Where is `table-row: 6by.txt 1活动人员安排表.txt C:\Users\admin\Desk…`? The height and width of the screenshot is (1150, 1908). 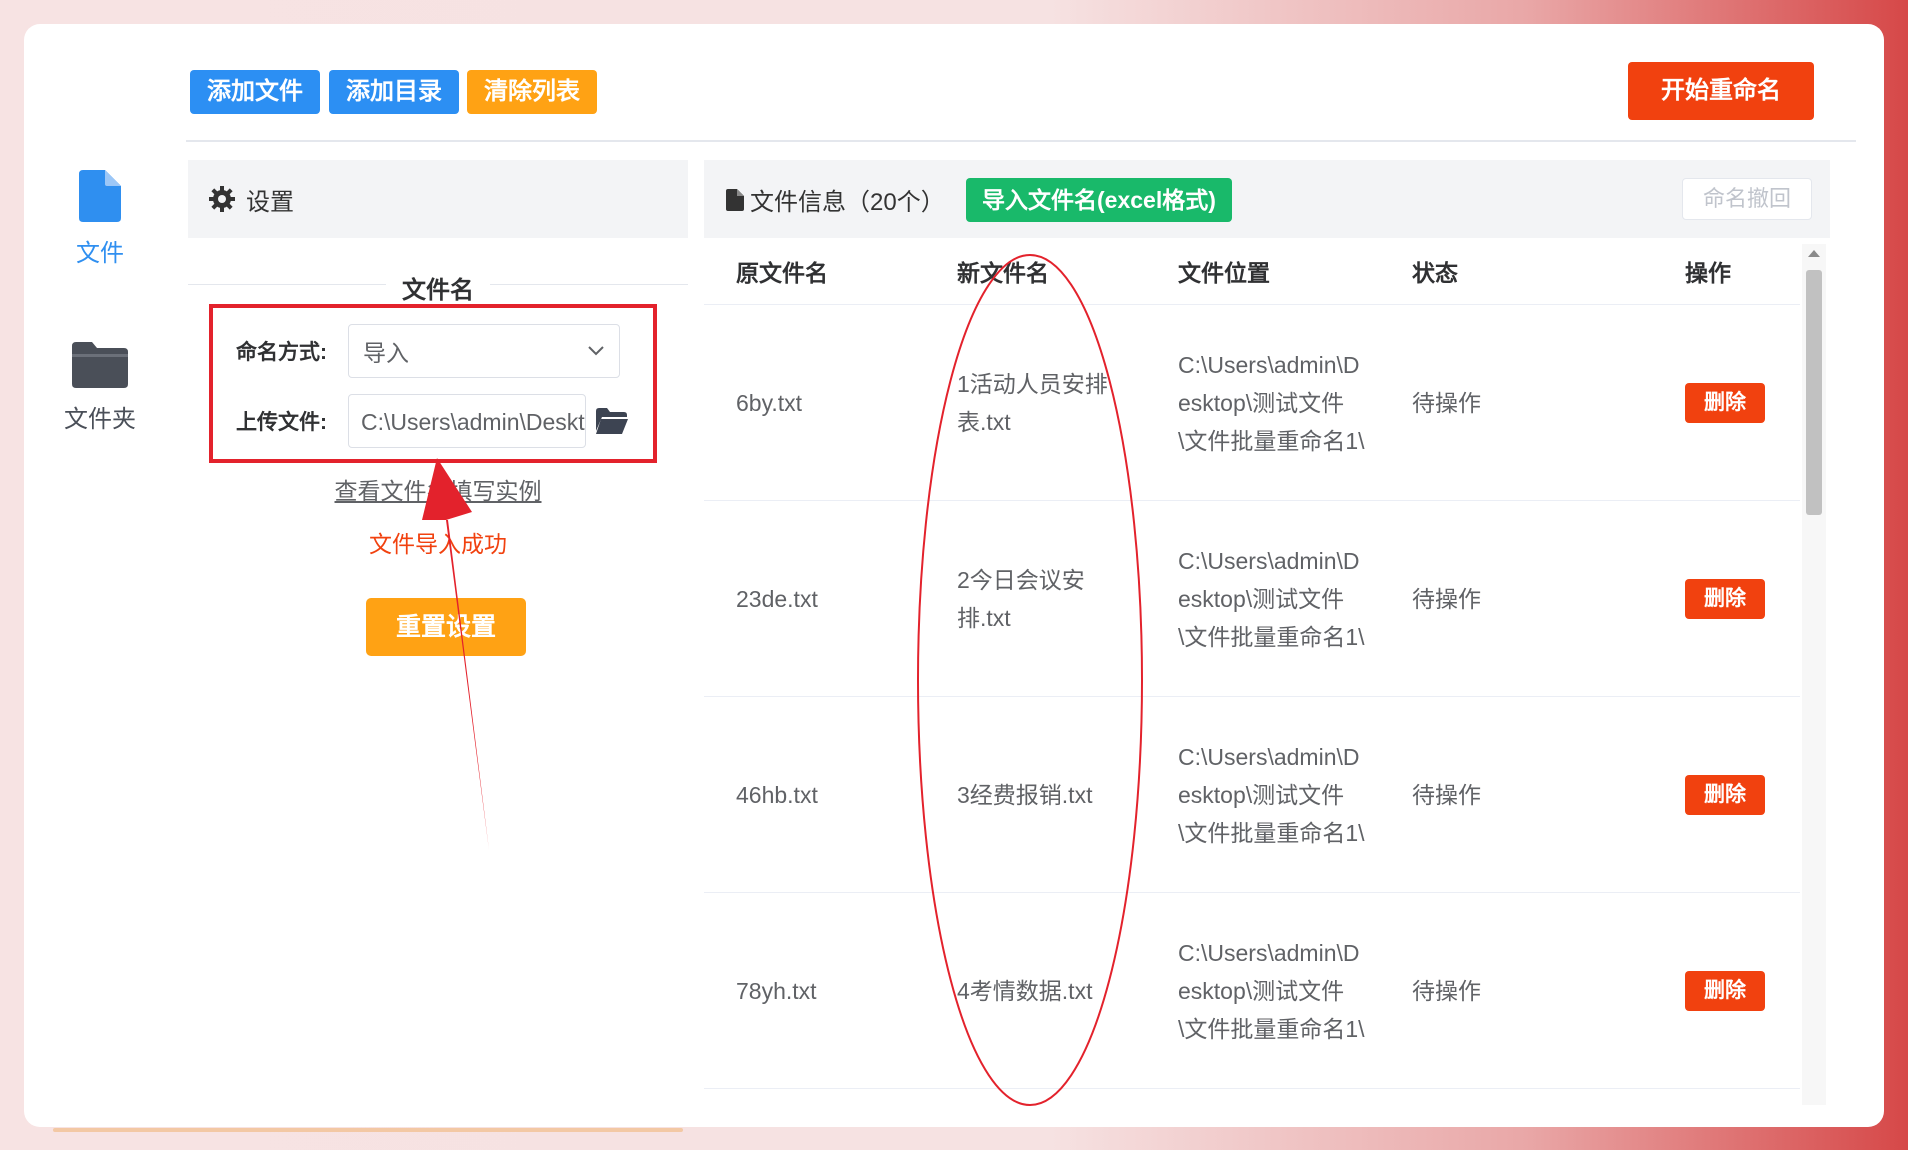
table-row: 6by.txt 1活动人员安排表.txt C:\Users\admin\Desk… is located at coordinates (1252, 402).